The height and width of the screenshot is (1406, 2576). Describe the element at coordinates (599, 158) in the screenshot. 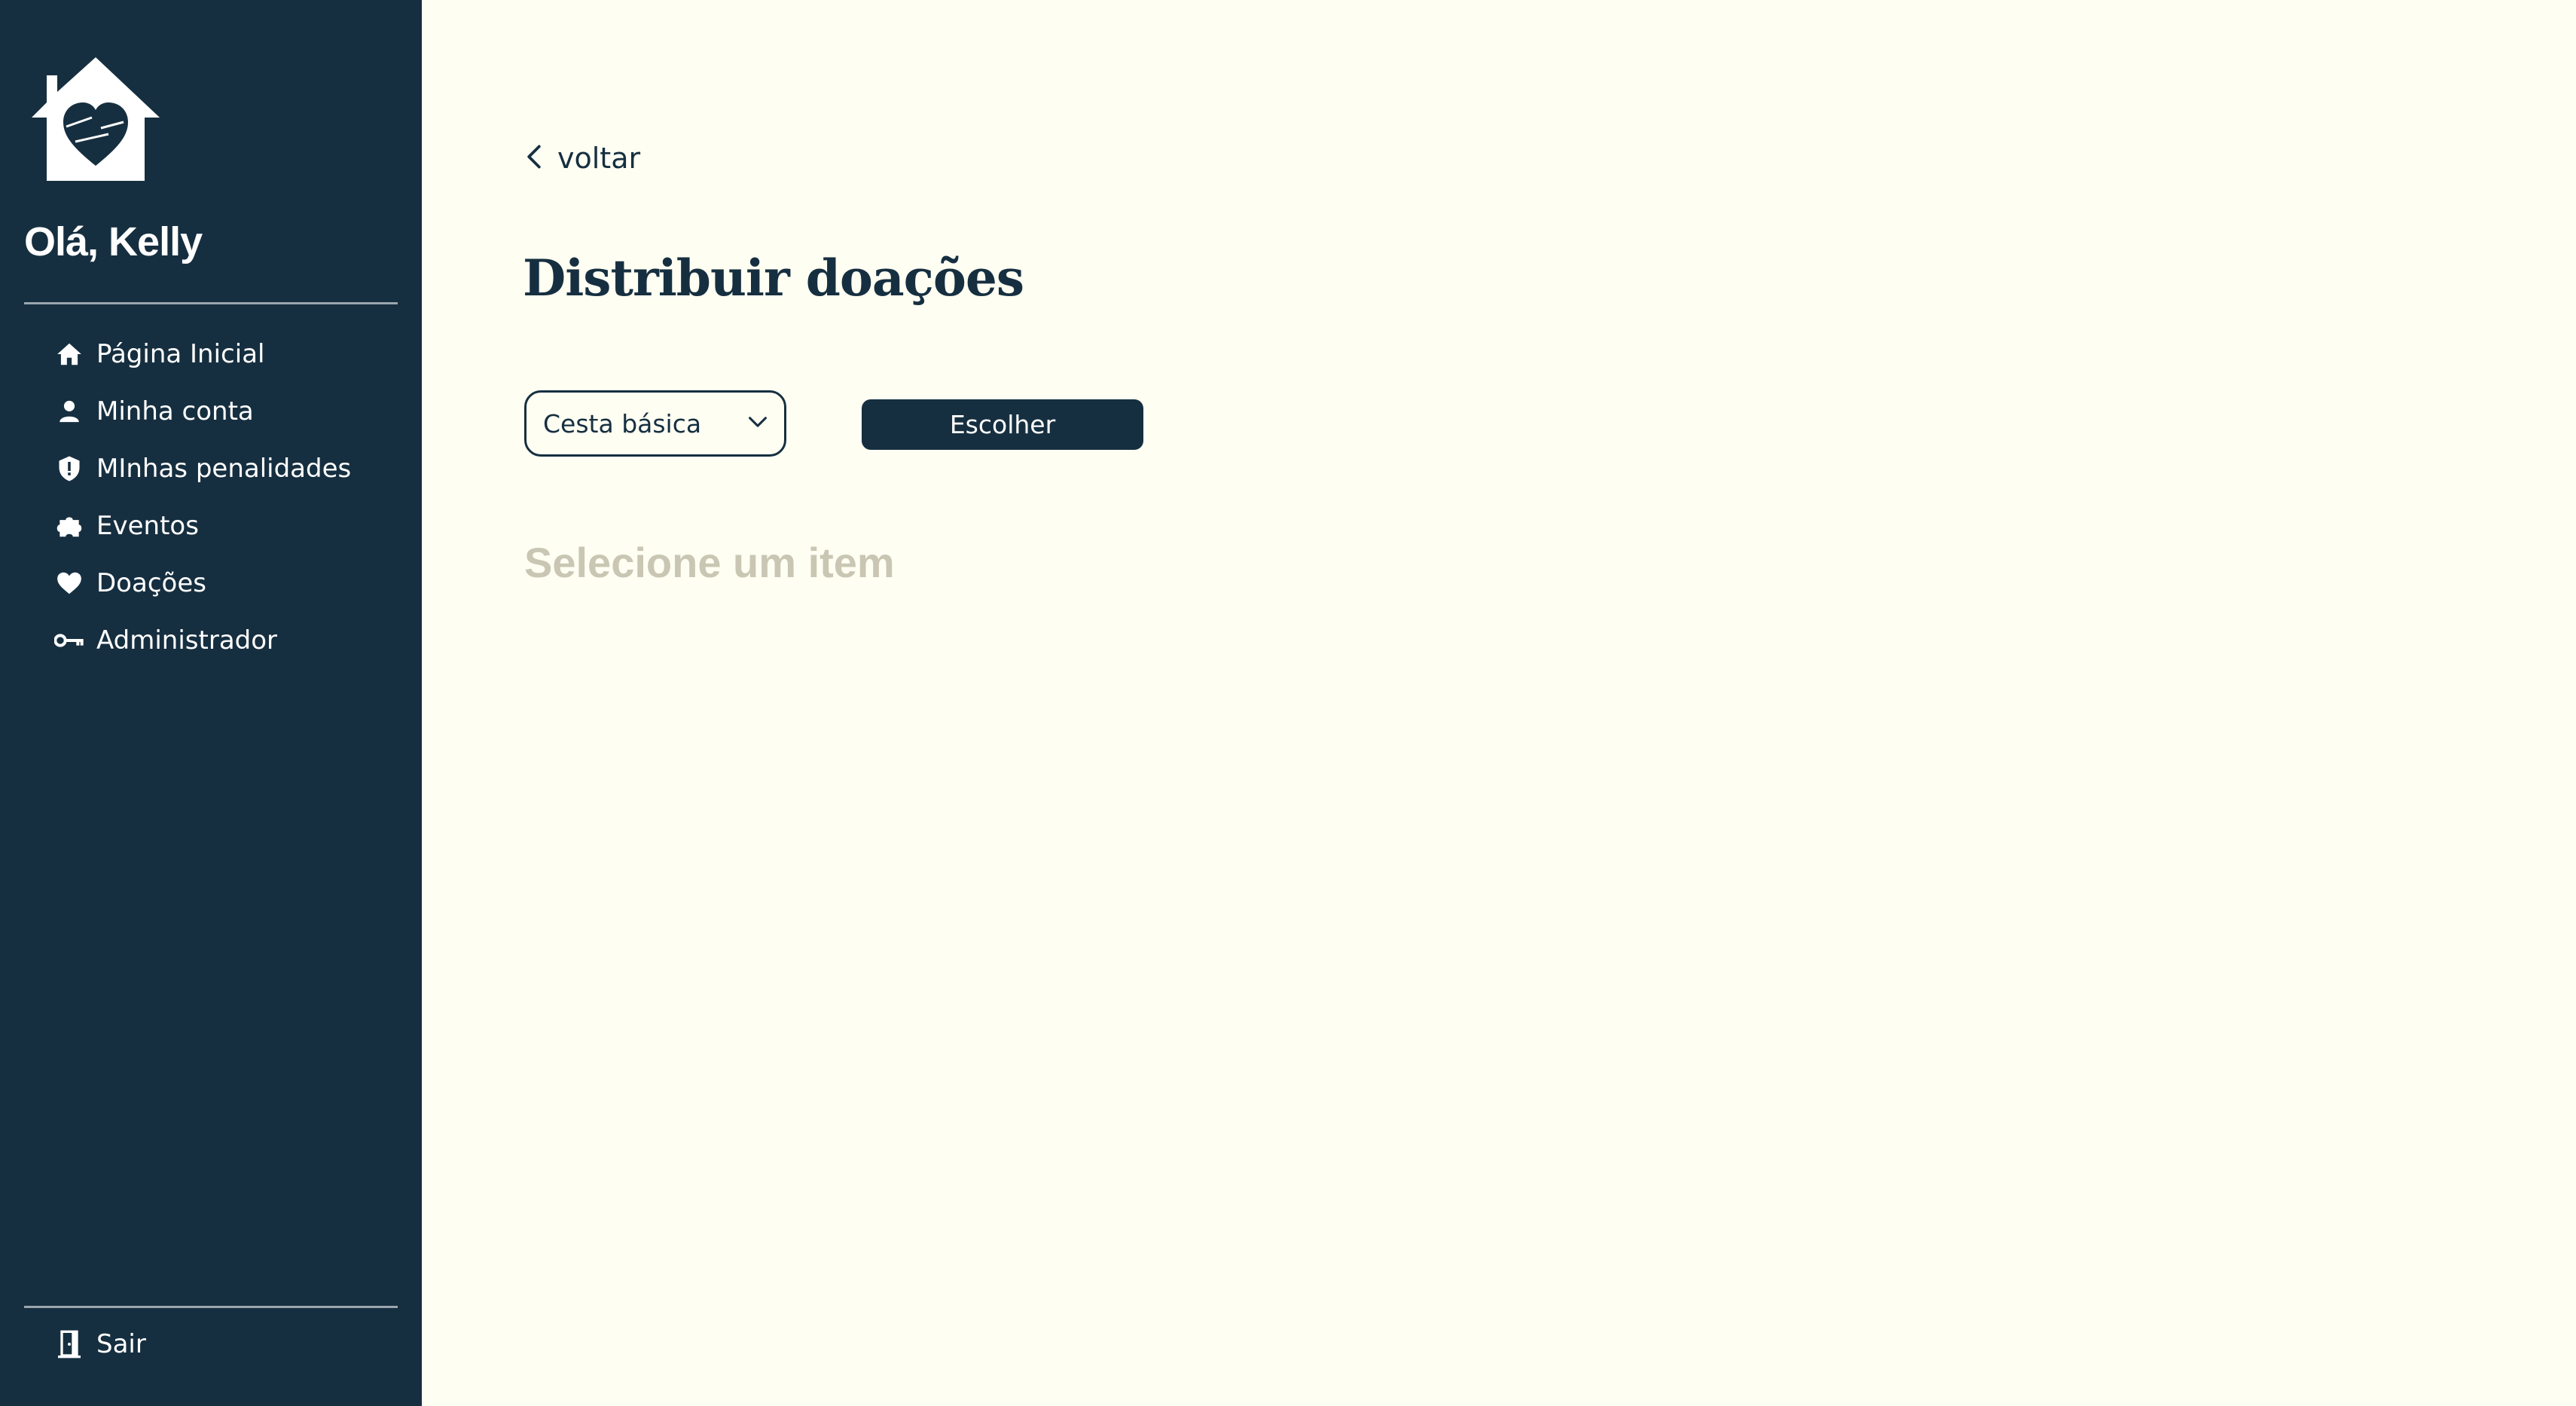

I see `back-label: voltar` at that location.